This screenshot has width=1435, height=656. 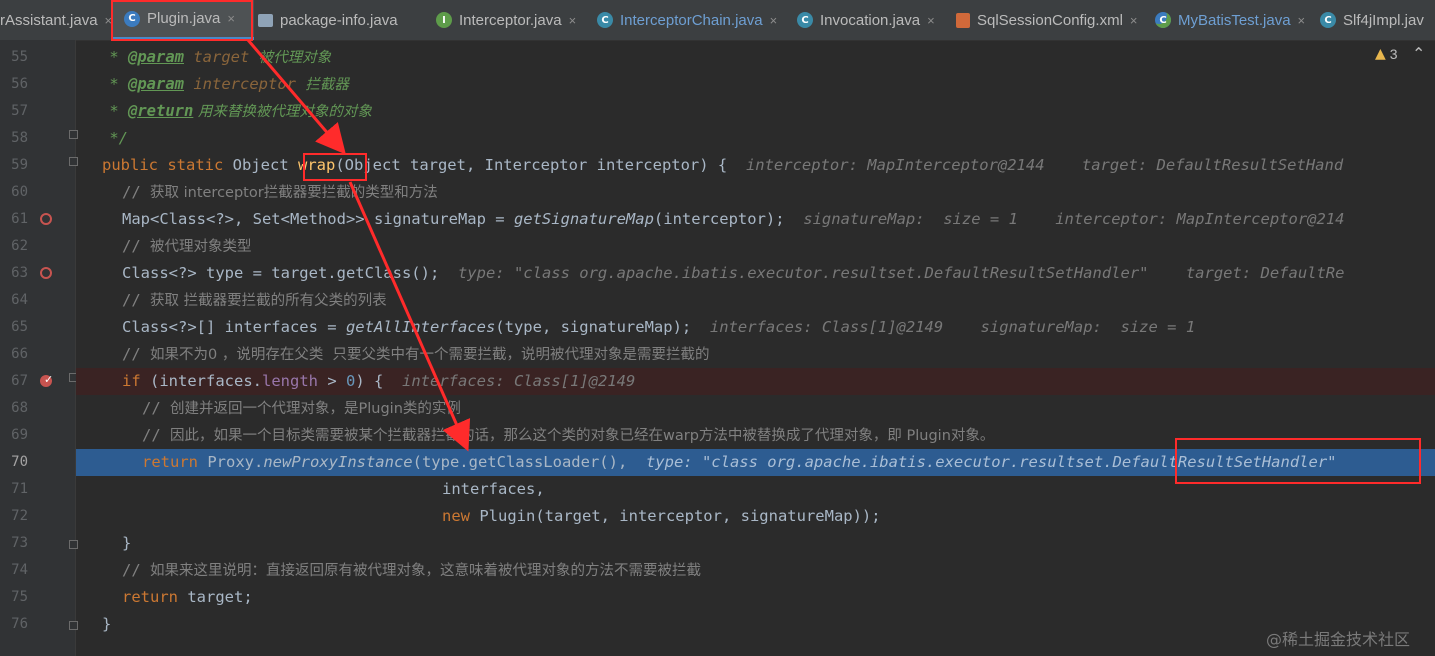 What do you see at coordinates (161, 111) in the screenshot?
I see `doc-tag: @return` at bounding box center [161, 111].